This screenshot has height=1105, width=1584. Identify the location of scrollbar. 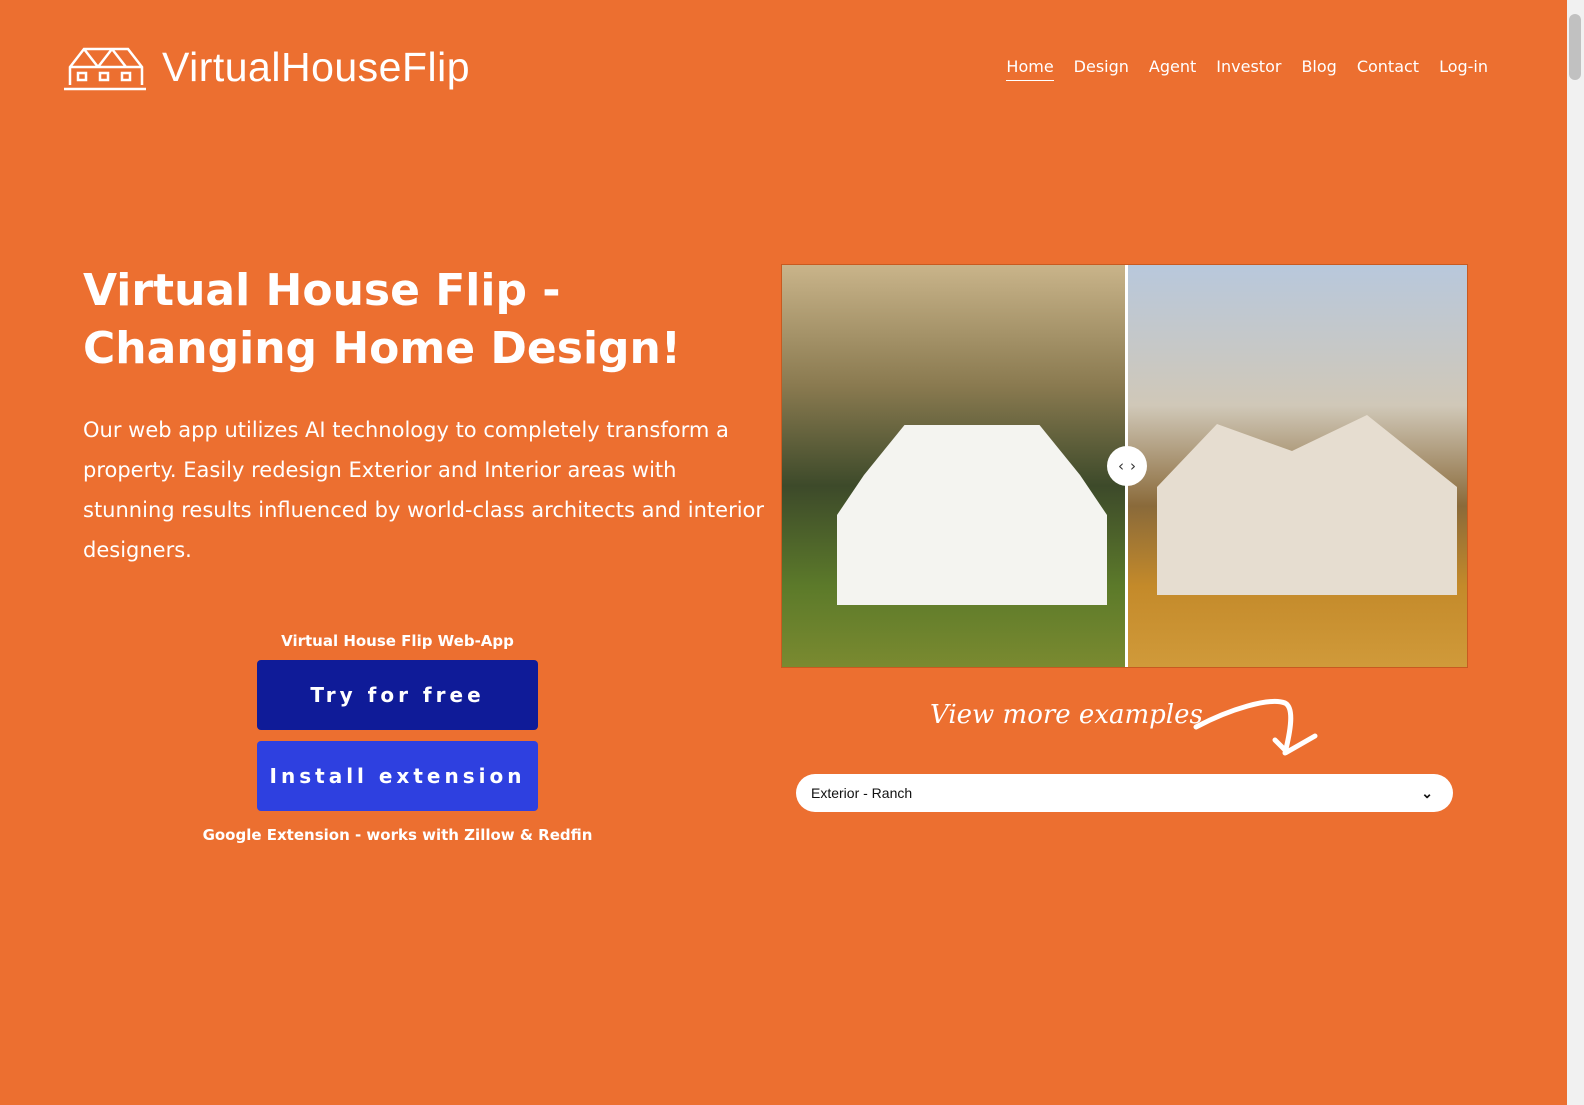
(1575, 552).